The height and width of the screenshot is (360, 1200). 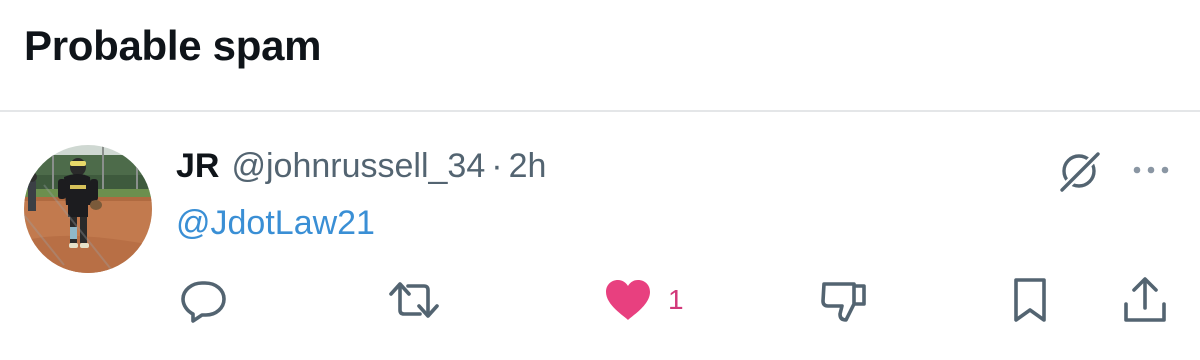 I want to click on reply-button, so click(x=204, y=300).